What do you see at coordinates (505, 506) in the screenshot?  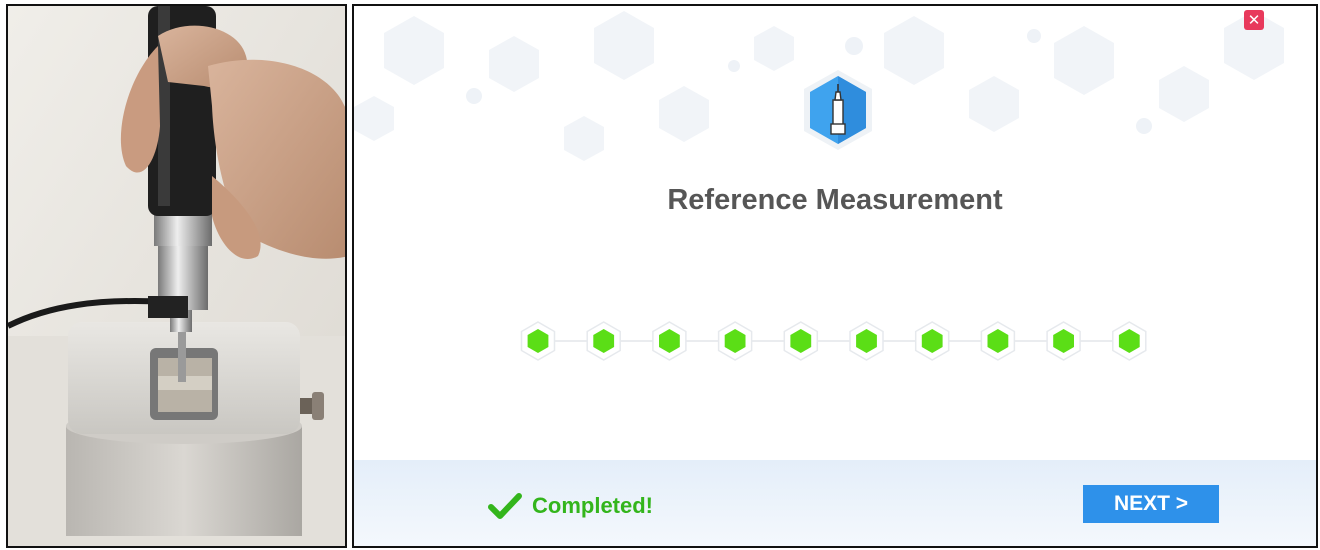 I see `checkmark-icon` at bounding box center [505, 506].